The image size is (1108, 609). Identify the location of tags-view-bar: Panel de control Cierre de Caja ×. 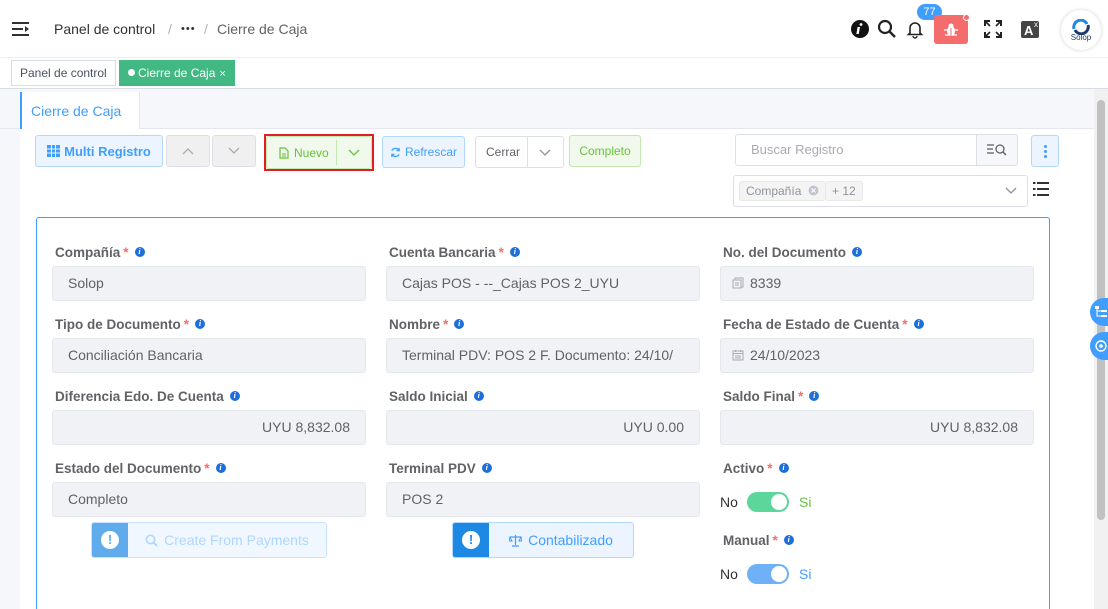
(554, 73).